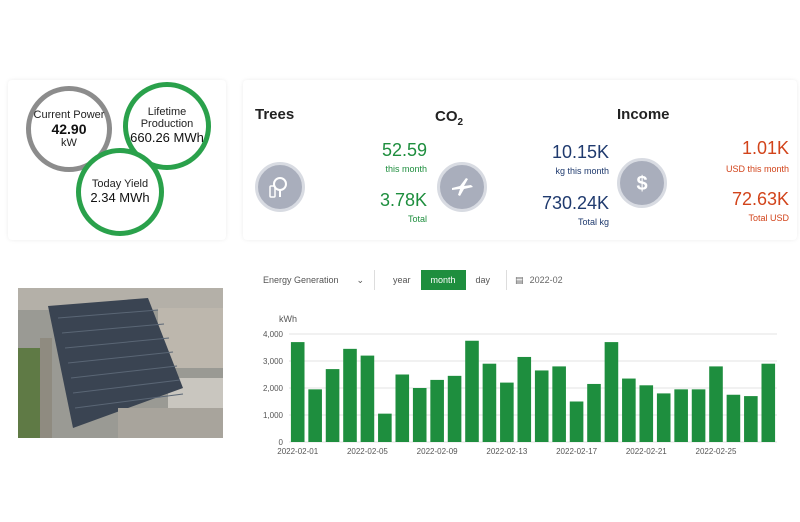 This screenshot has height=522, width=800. I want to click on current-power-label: Current Power, so click(69, 115).